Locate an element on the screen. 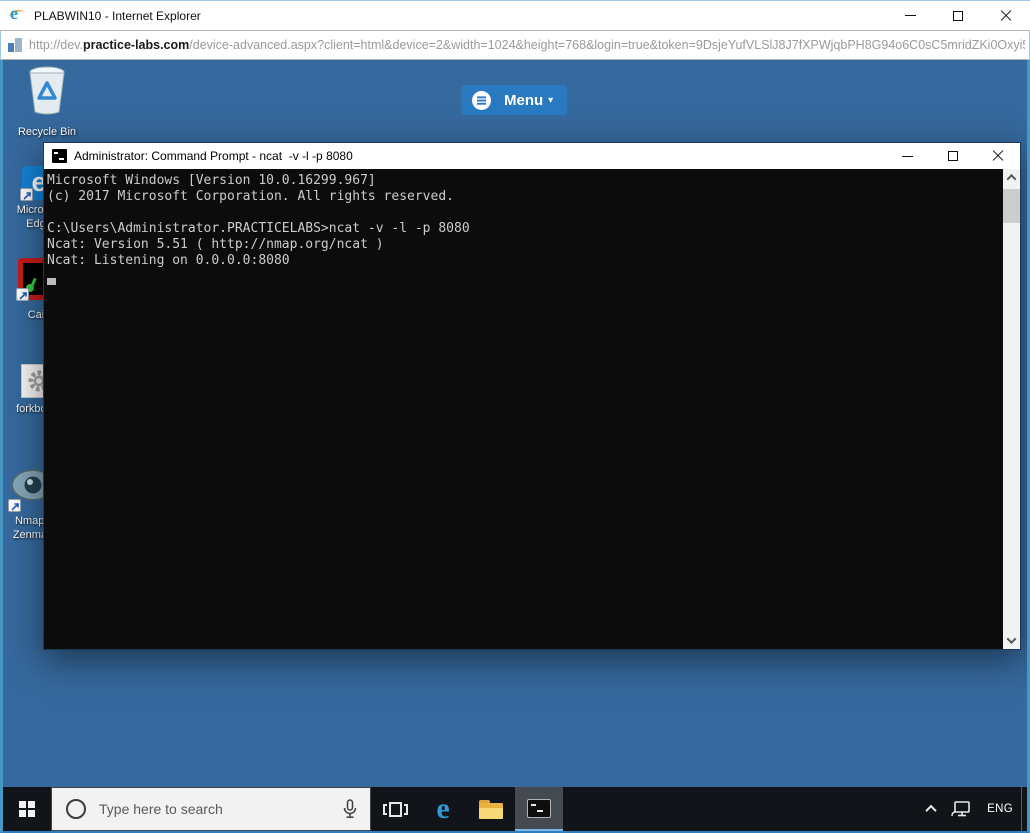  desktop-icon-label: Recycle Bin is located at coordinates (47, 132).